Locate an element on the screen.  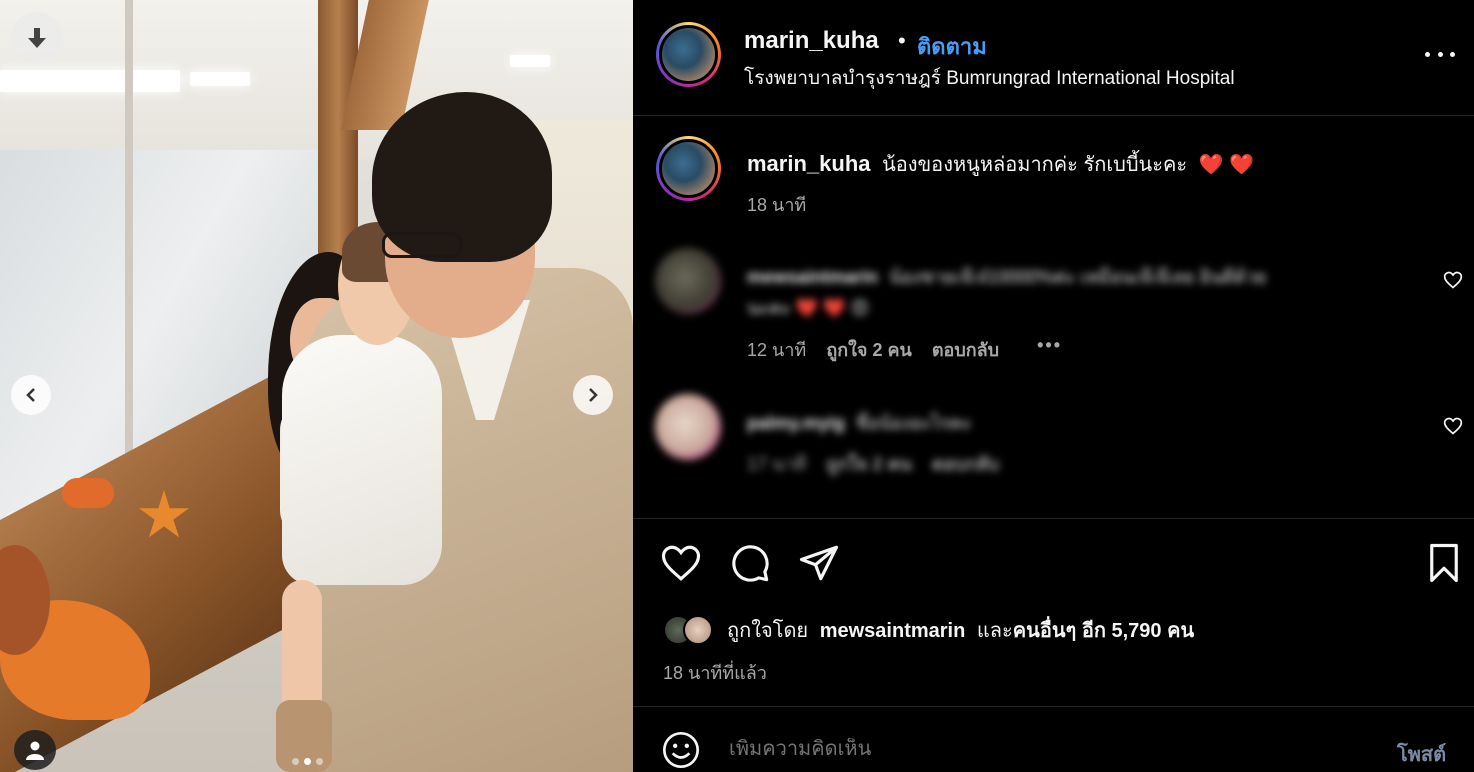
comment-text: palmy.myig ชื่อน้องอะไรคะ is located at coordinates (859, 422).